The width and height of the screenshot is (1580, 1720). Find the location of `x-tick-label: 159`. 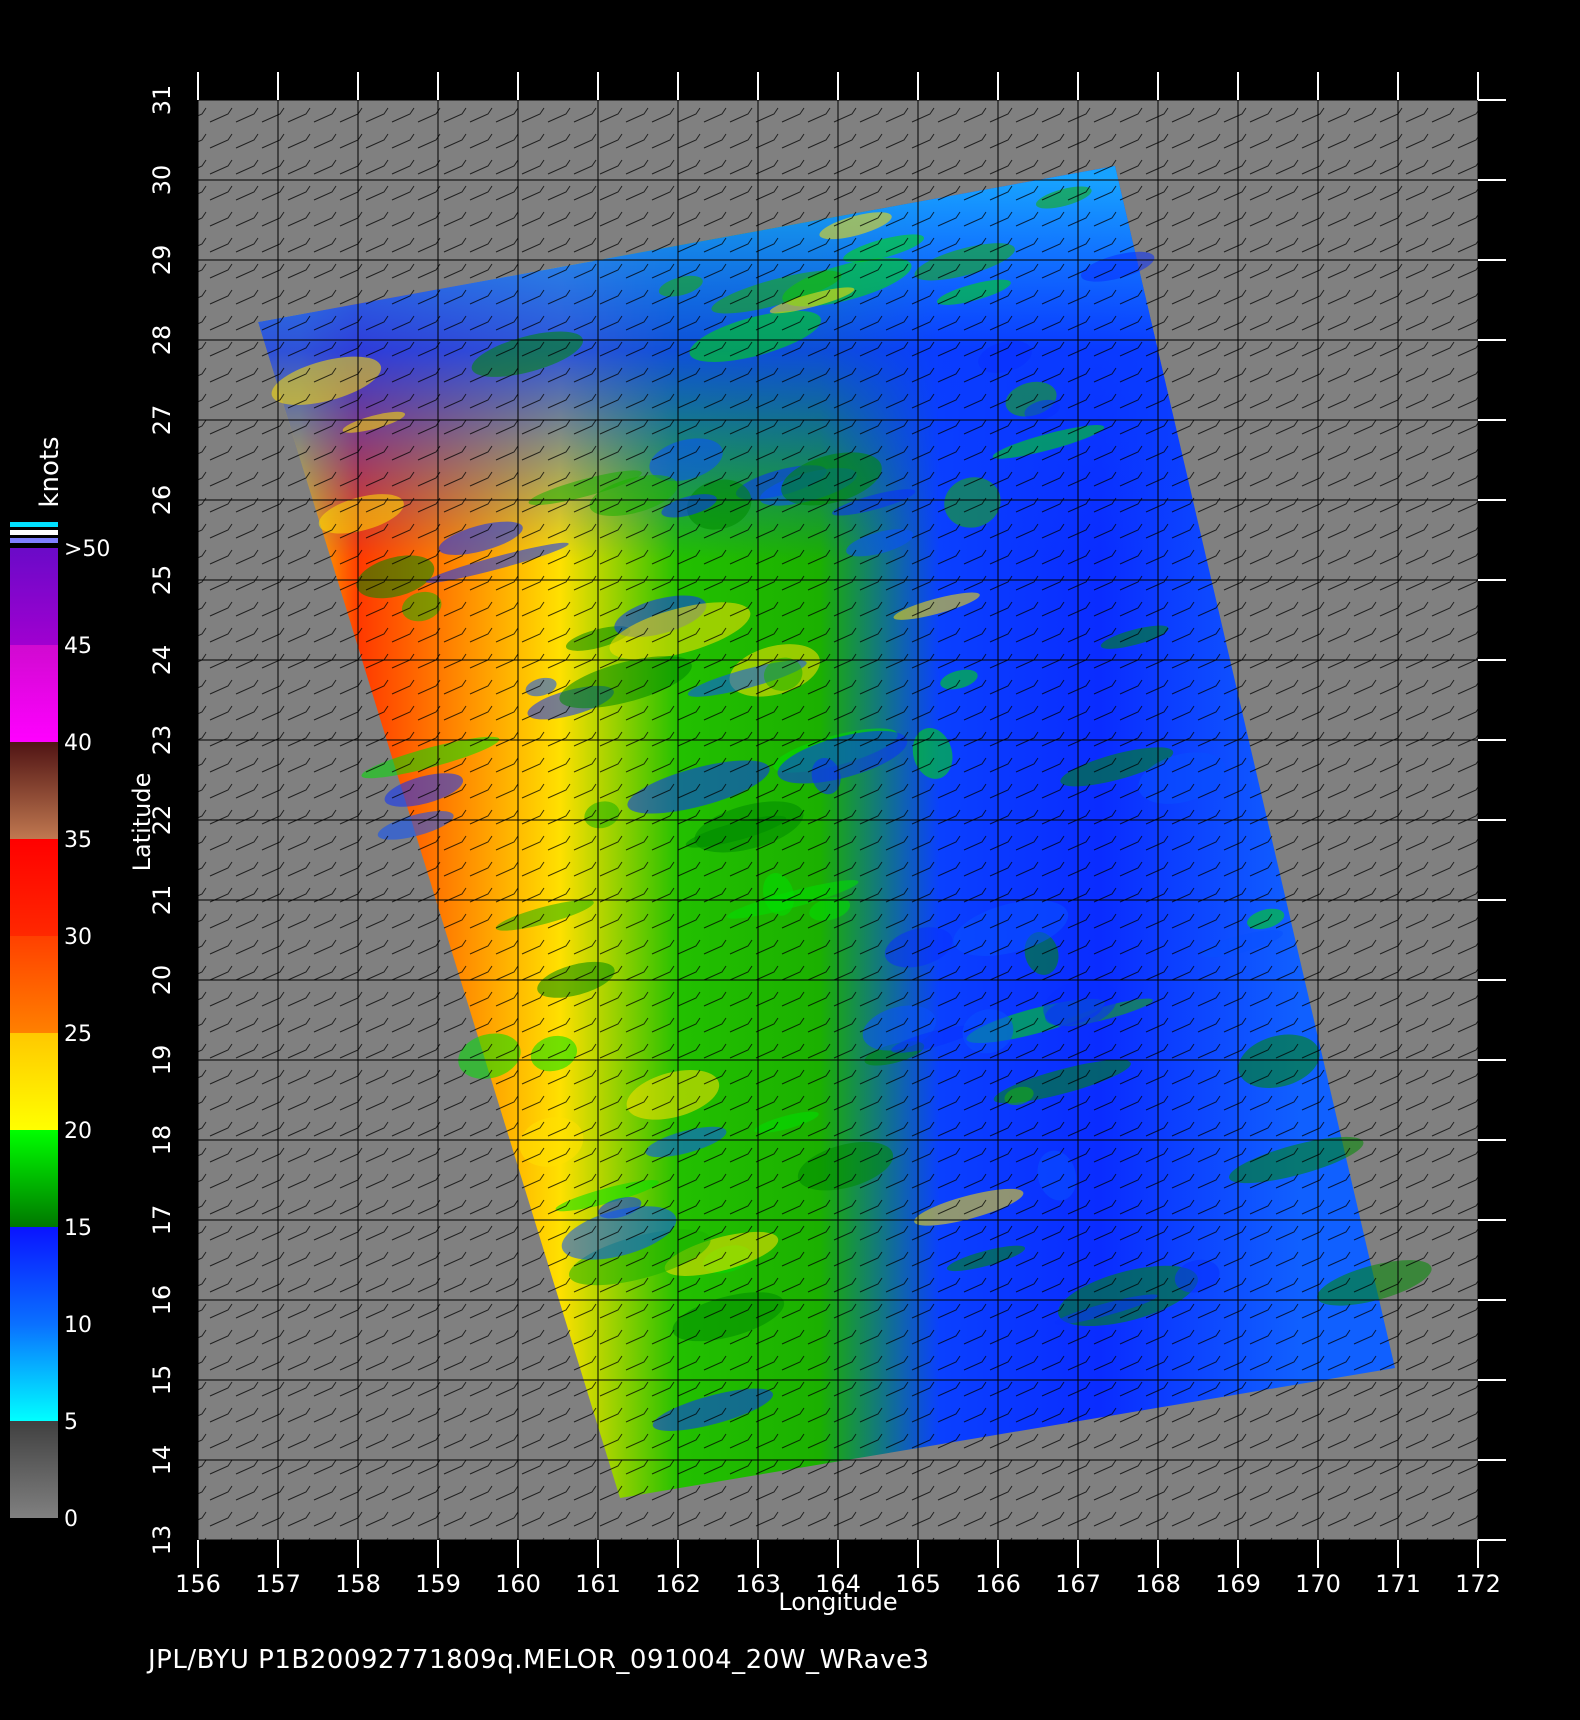

x-tick-label: 159 is located at coordinates (438, 1584).